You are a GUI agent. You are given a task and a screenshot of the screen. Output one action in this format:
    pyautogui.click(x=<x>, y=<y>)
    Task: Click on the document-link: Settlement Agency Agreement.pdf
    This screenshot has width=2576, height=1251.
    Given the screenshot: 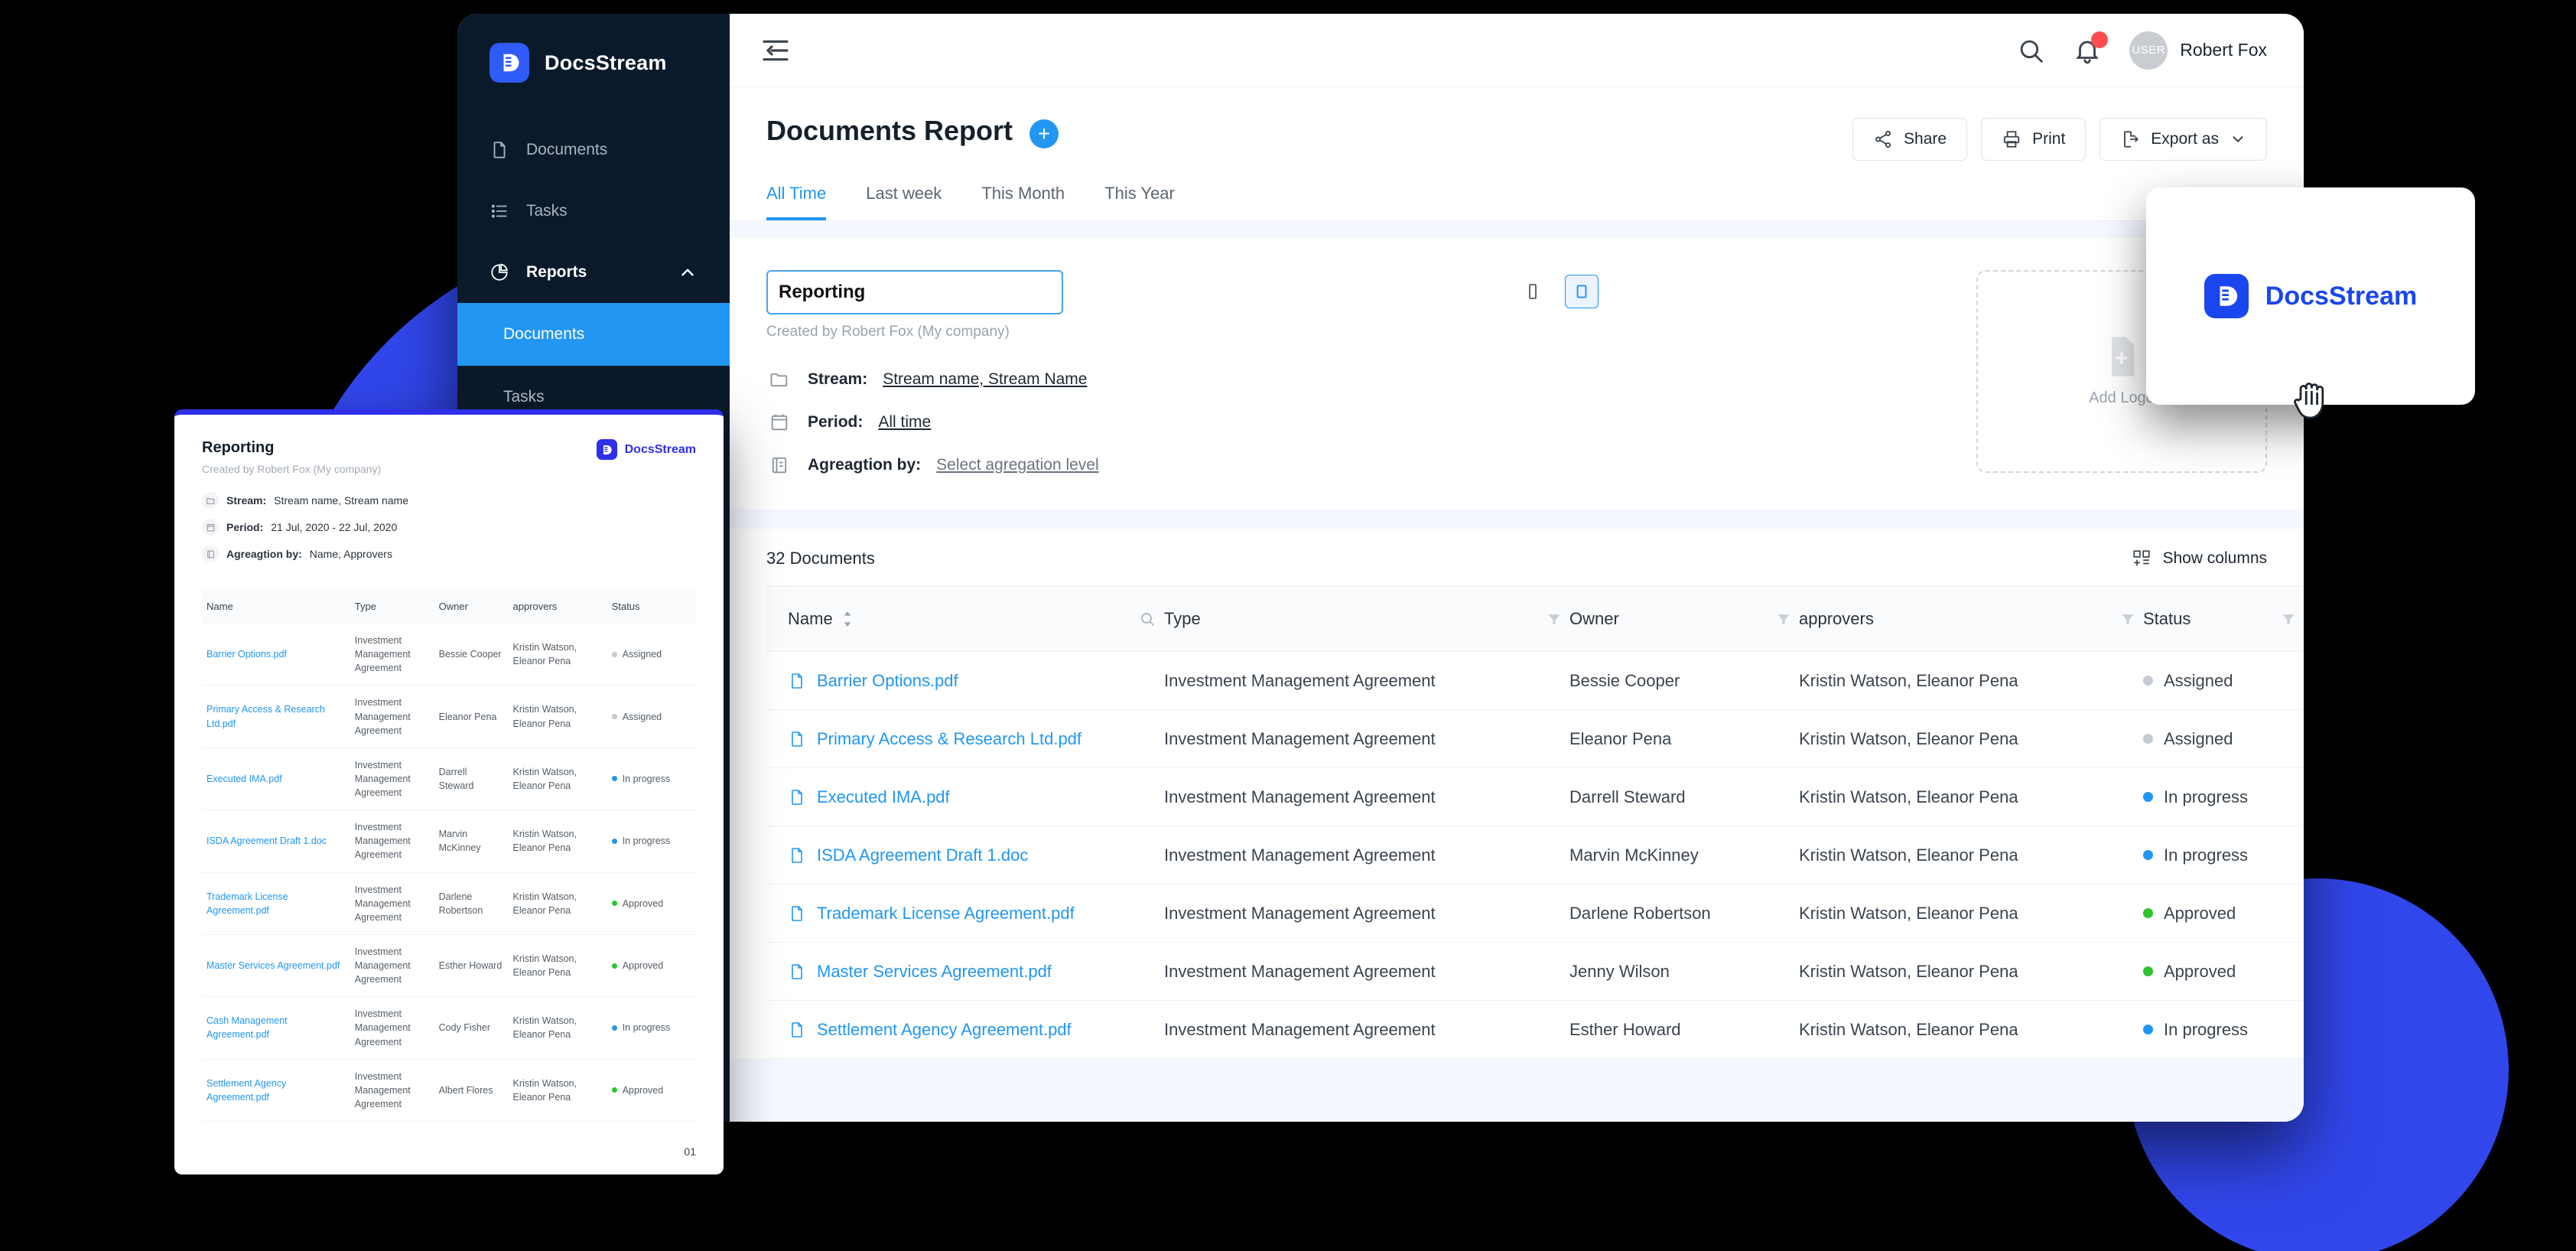 What is the action you would take?
    pyautogui.click(x=972, y=1030)
    